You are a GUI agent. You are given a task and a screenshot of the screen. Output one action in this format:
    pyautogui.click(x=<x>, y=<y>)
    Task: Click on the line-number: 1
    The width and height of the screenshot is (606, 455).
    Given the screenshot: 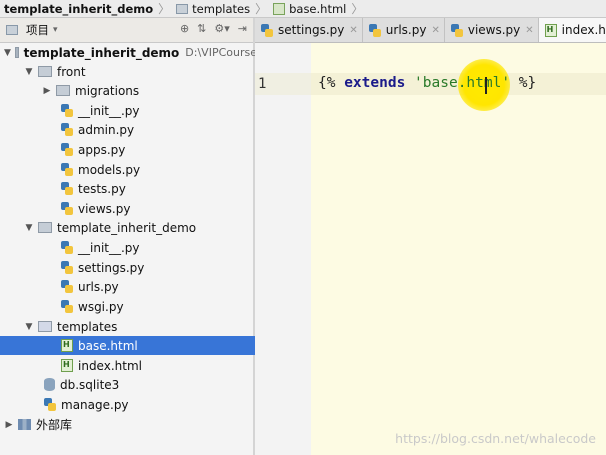 What is the action you would take?
    pyautogui.click(x=262, y=84)
    